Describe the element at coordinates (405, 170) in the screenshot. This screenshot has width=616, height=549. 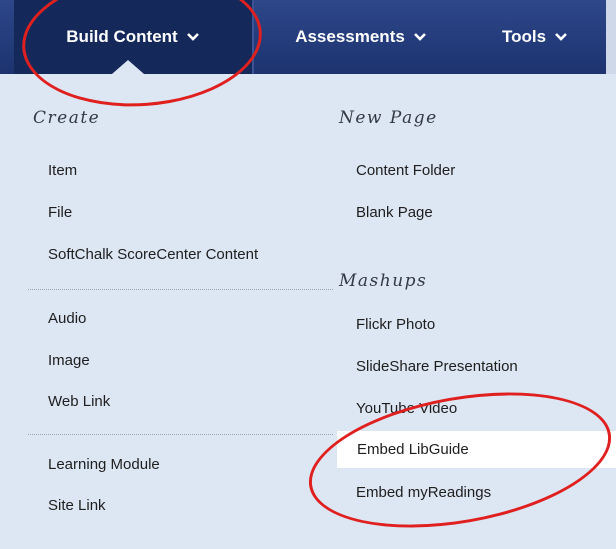
I see `menu-item-content-folder: Content Folder` at that location.